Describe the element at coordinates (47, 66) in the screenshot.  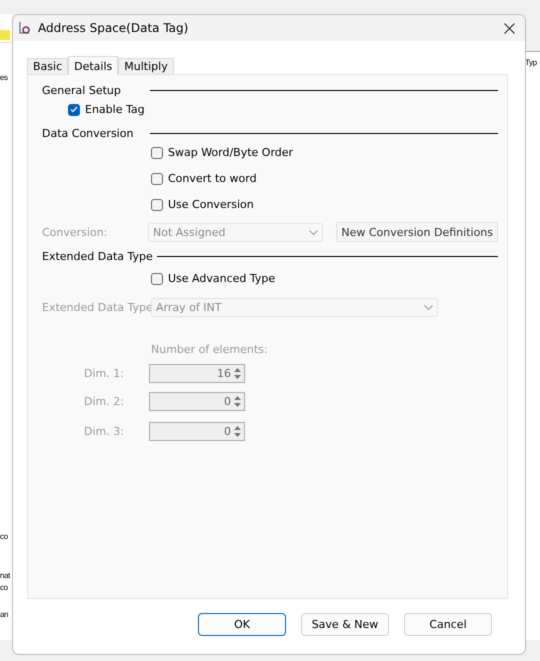
I see `tab: Basic` at that location.